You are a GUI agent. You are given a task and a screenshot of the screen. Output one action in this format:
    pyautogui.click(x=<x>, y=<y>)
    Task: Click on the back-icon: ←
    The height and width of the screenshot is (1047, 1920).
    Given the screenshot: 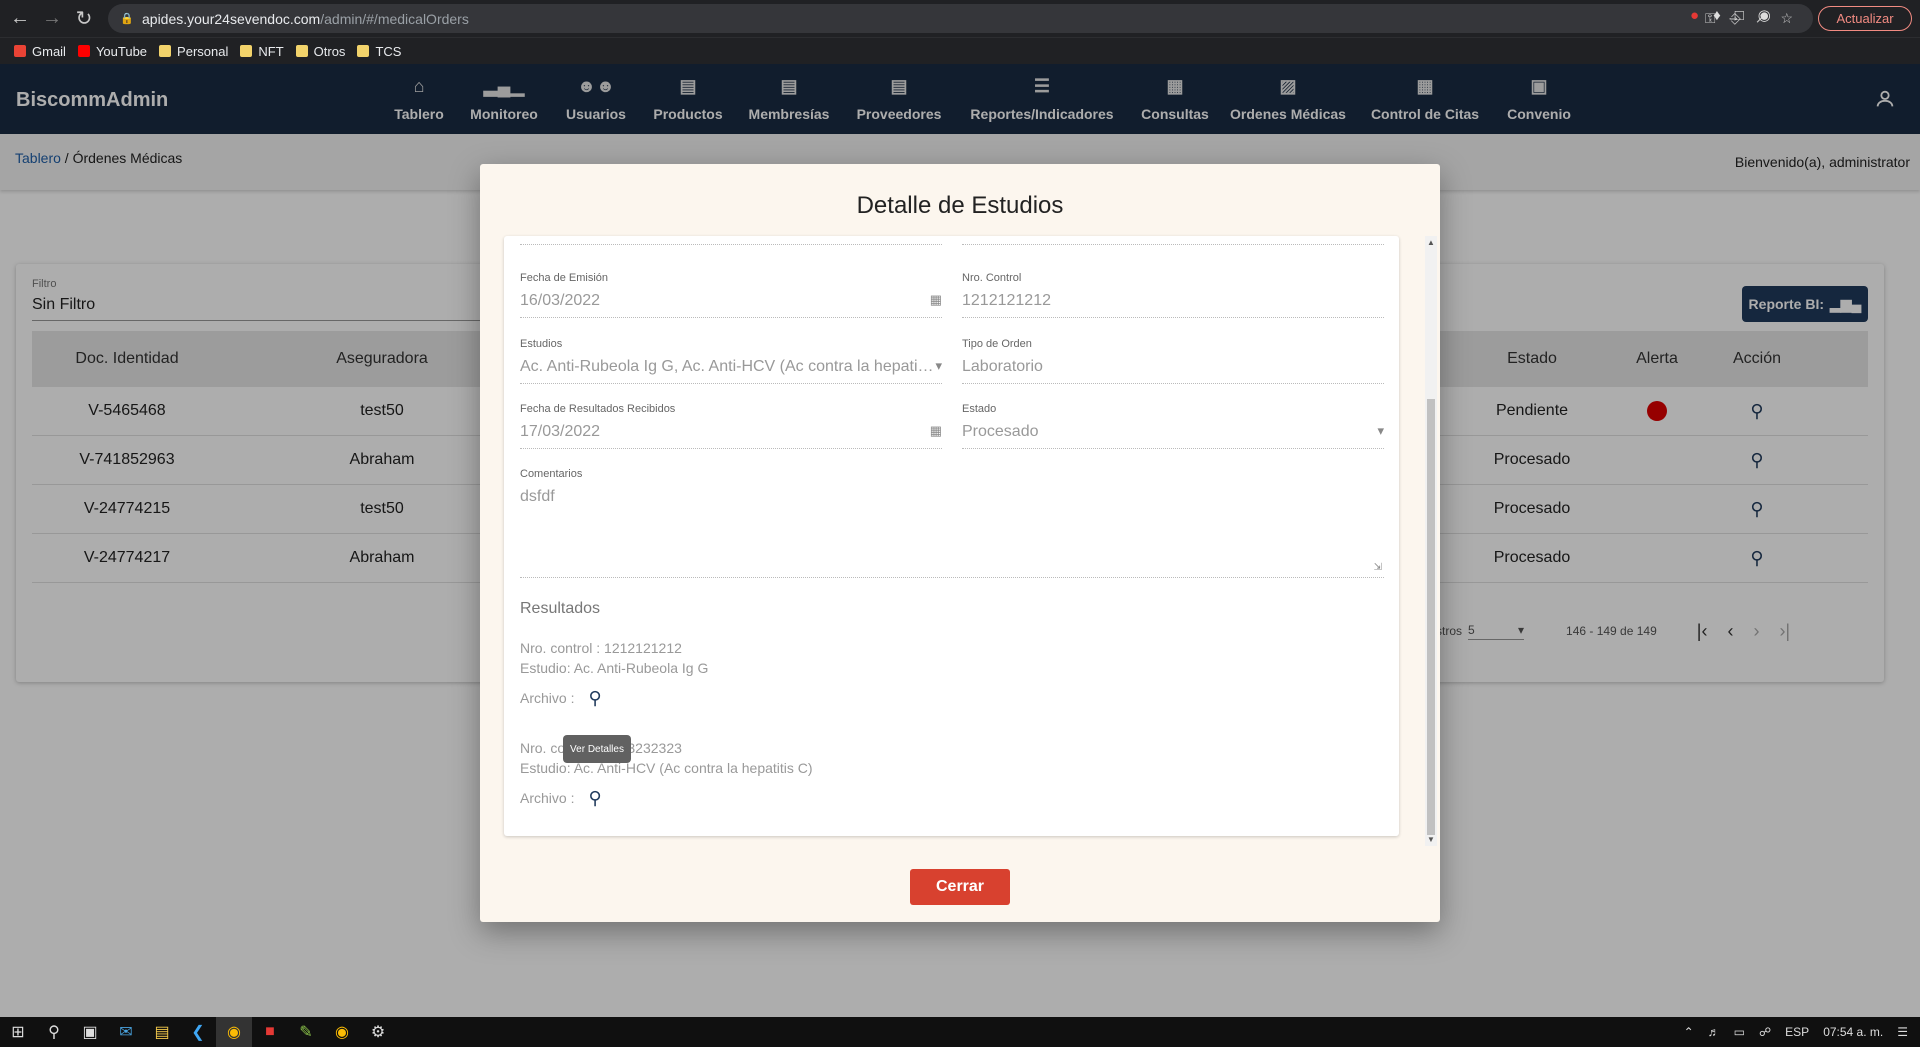 What is the action you would take?
    pyautogui.click(x=20, y=19)
    